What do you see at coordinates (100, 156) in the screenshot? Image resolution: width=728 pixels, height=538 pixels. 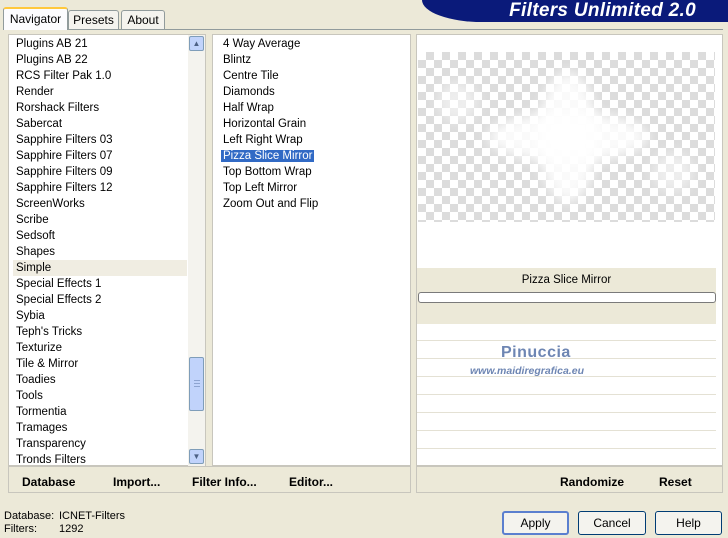 I see `category-item: Sapphire Filters 07` at bounding box center [100, 156].